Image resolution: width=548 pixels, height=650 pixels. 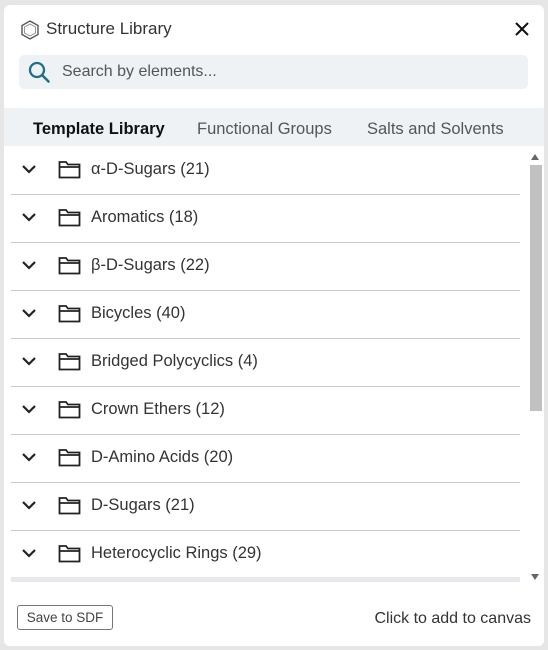 What do you see at coordinates (174, 361) in the screenshot?
I see `list-item-label: Bridged Polycyclics (4)` at bounding box center [174, 361].